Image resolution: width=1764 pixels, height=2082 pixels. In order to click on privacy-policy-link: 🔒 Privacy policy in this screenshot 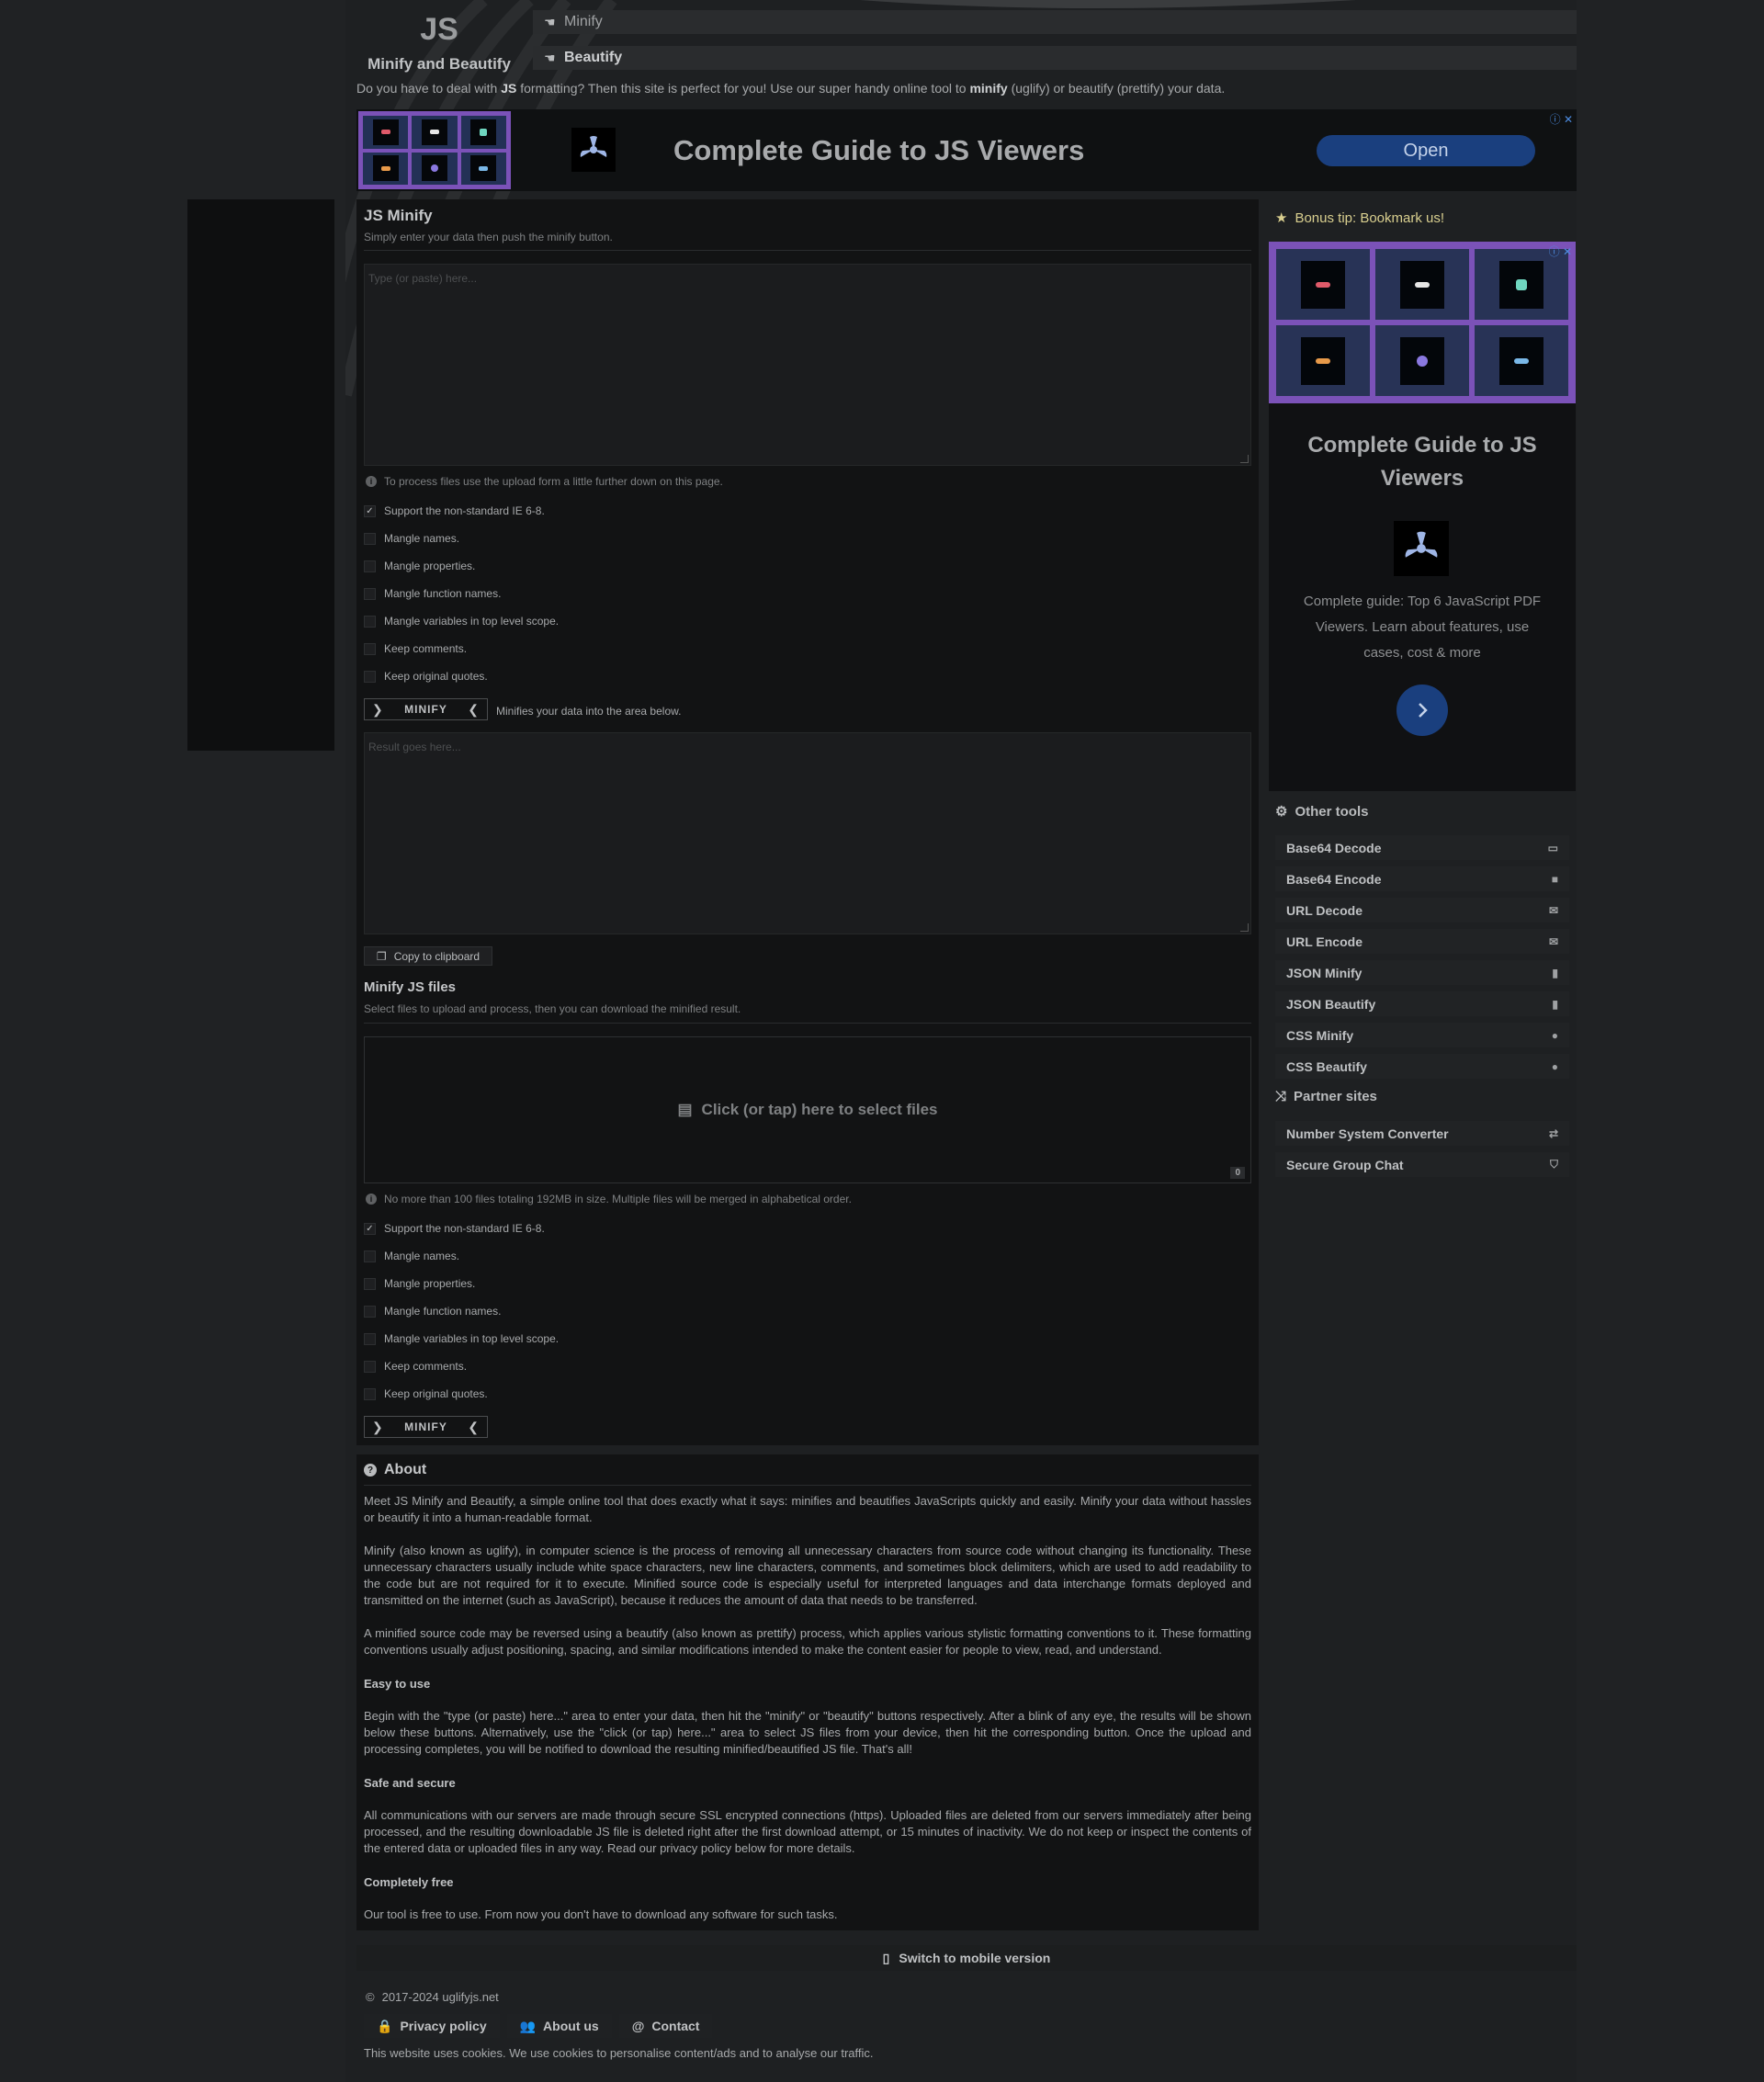, I will do `click(432, 2026)`.